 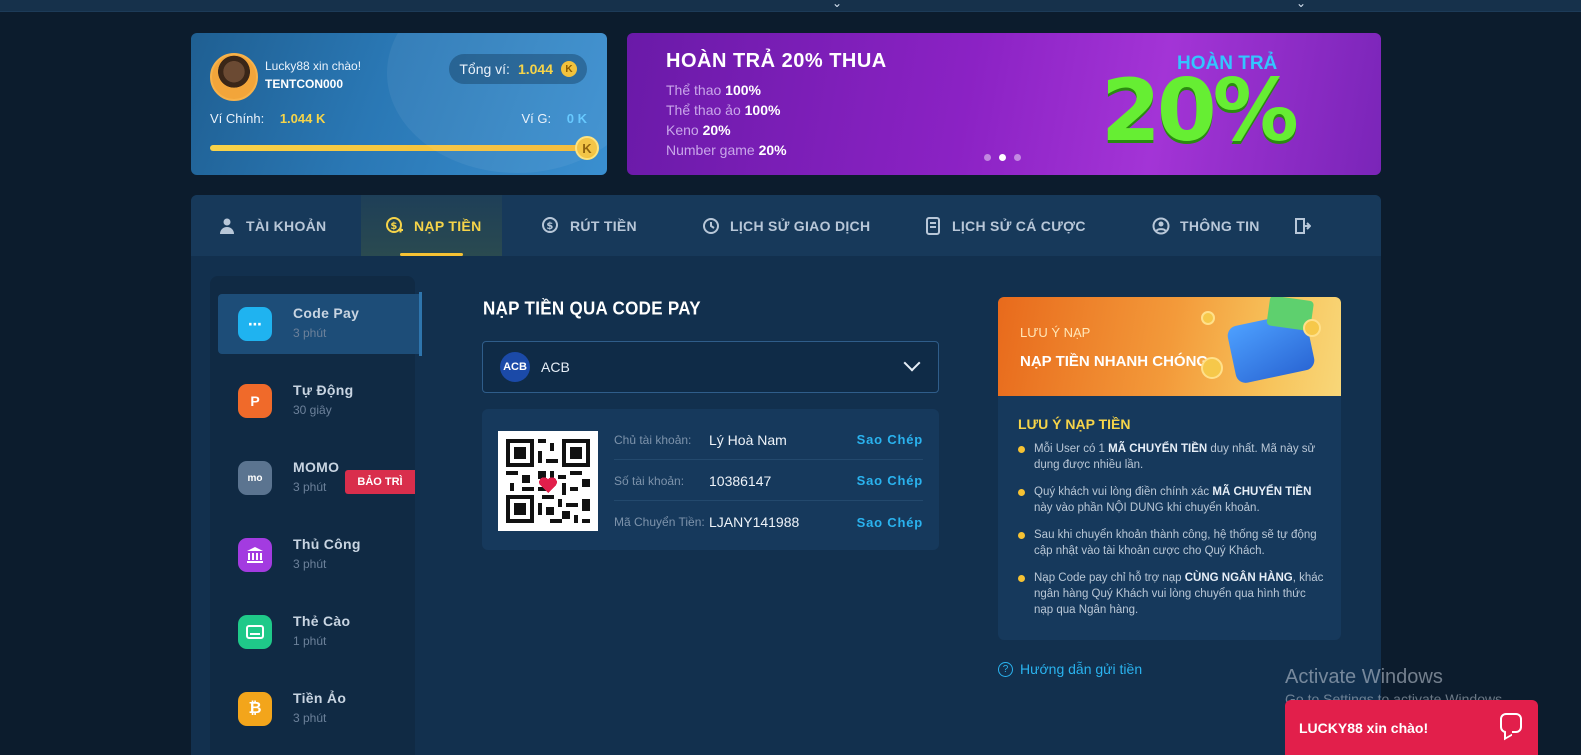 I want to click on tab-profile: THÔNG TIN, so click(x=1205, y=225).